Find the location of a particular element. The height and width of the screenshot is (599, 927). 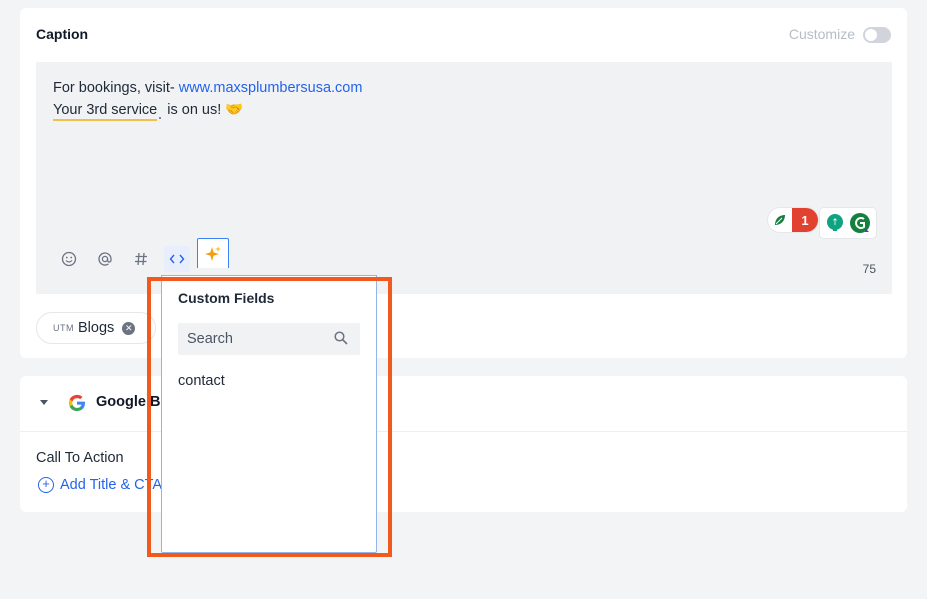

mention-icon is located at coordinates (105, 259).